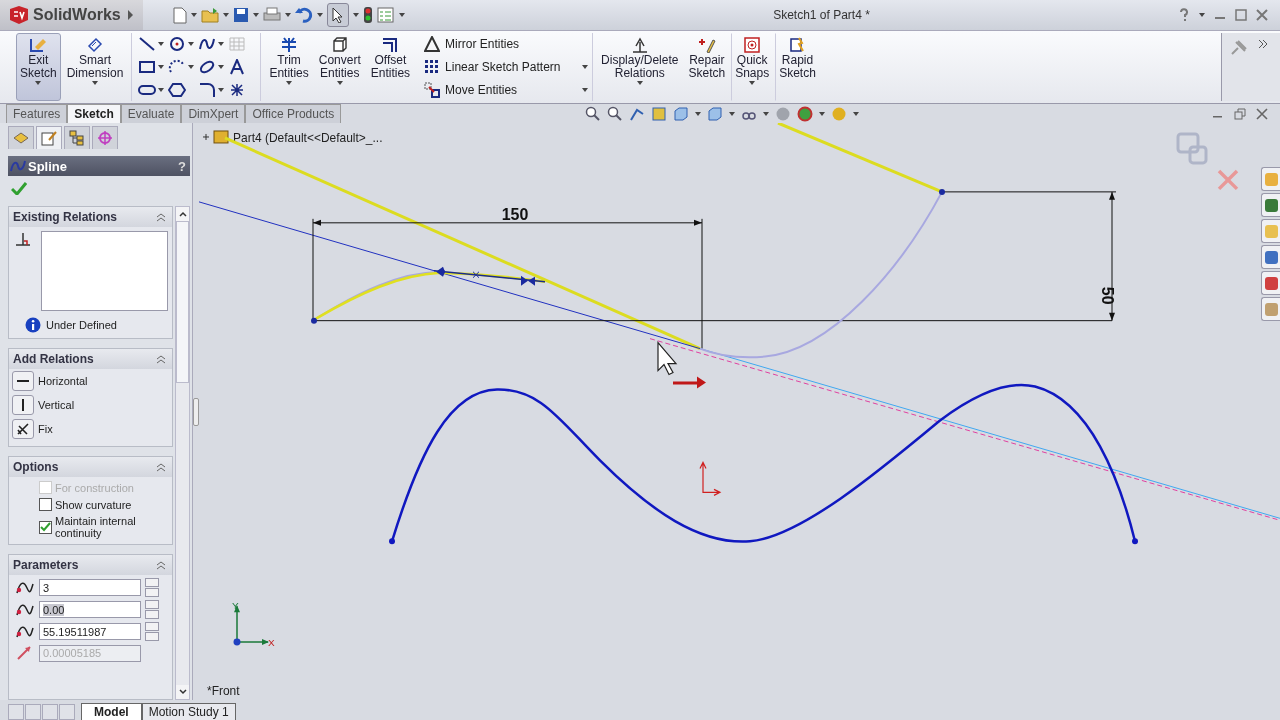 This screenshot has height=720, width=1280. What do you see at coordinates (615, 113) in the screenshot?
I see `zoom-area-icon` at bounding box center [615, 113].